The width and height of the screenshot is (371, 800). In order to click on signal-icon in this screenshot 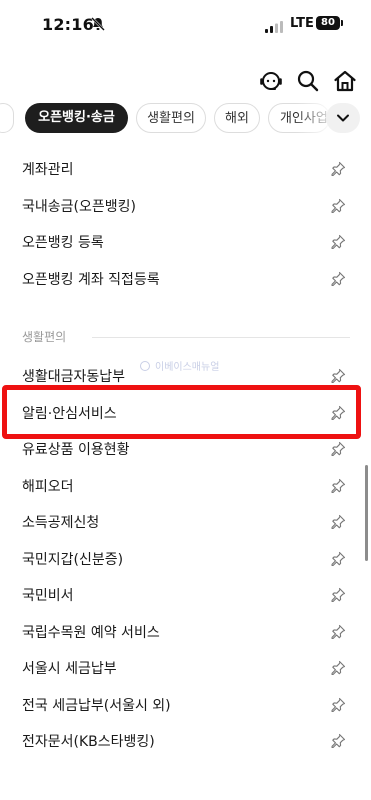, I will do `click(274, 25)`.